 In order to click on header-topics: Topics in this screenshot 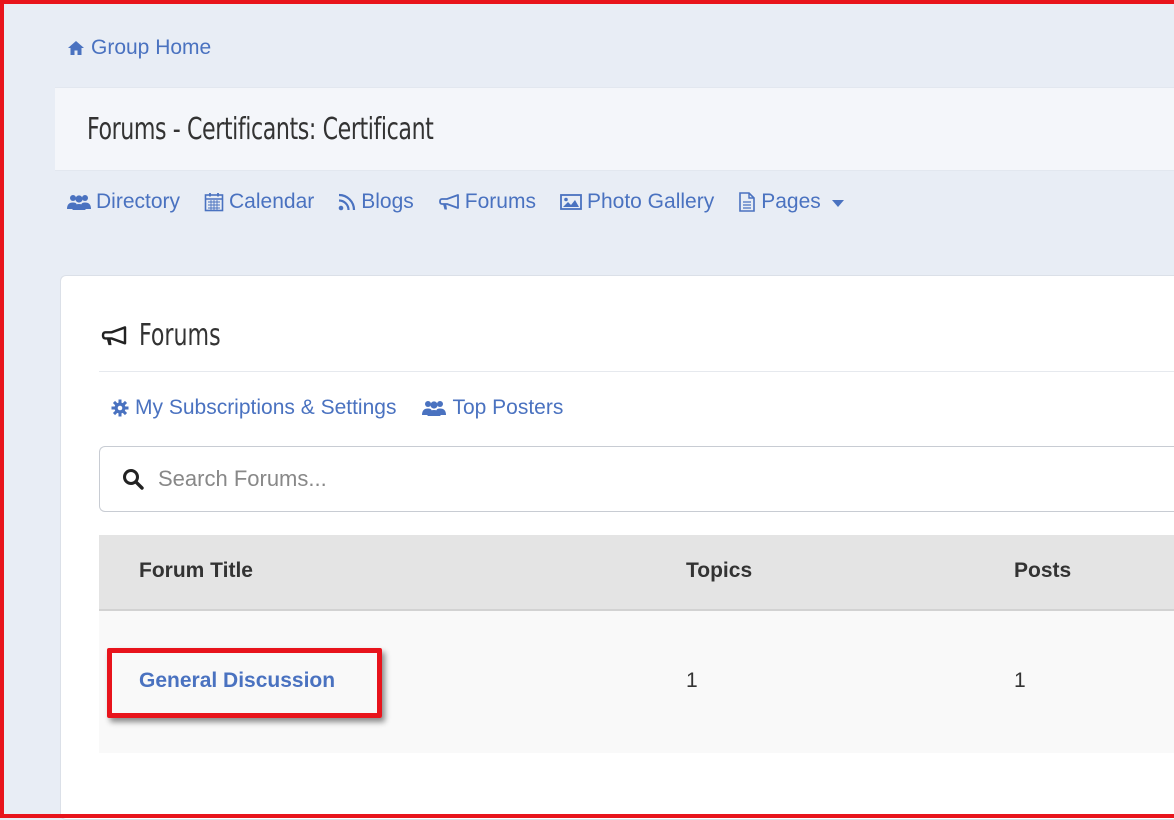, I will do `click(719, 570)`.